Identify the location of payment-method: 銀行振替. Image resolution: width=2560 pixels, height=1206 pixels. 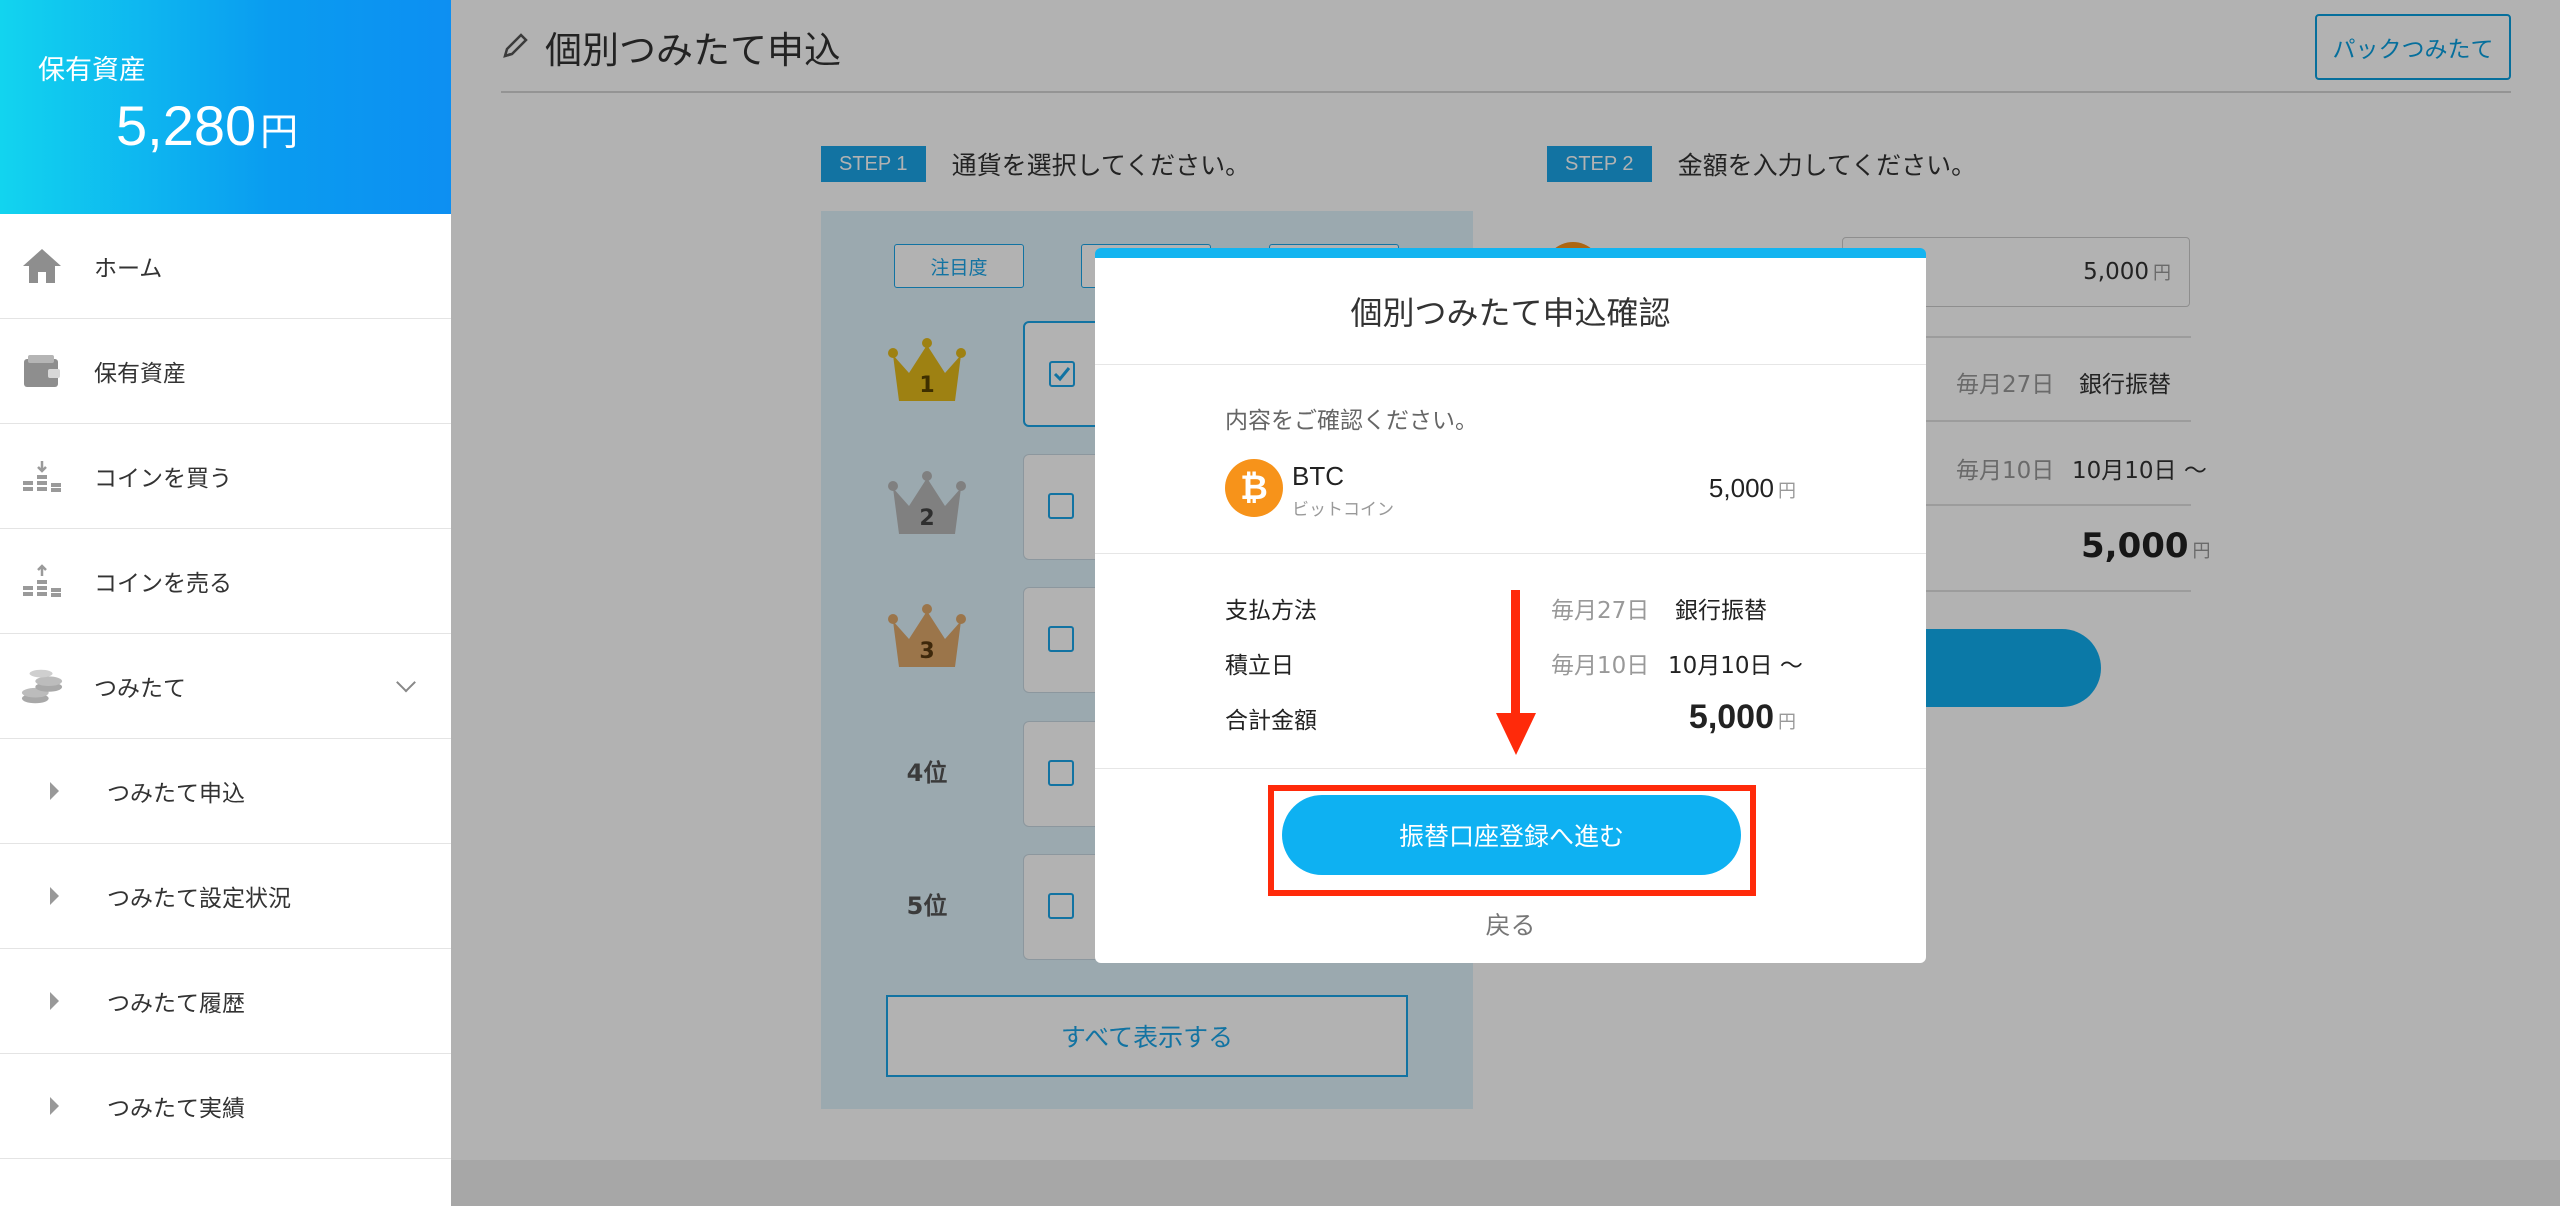
(1721, 611).